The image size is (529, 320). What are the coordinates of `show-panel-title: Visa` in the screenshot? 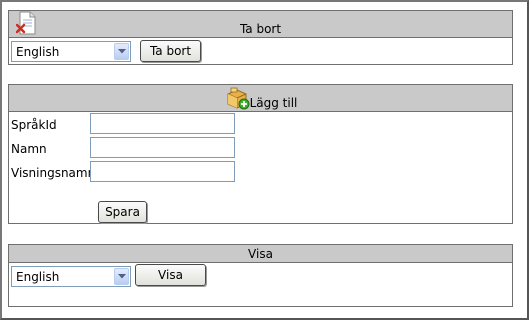 It's located at (260, 254).